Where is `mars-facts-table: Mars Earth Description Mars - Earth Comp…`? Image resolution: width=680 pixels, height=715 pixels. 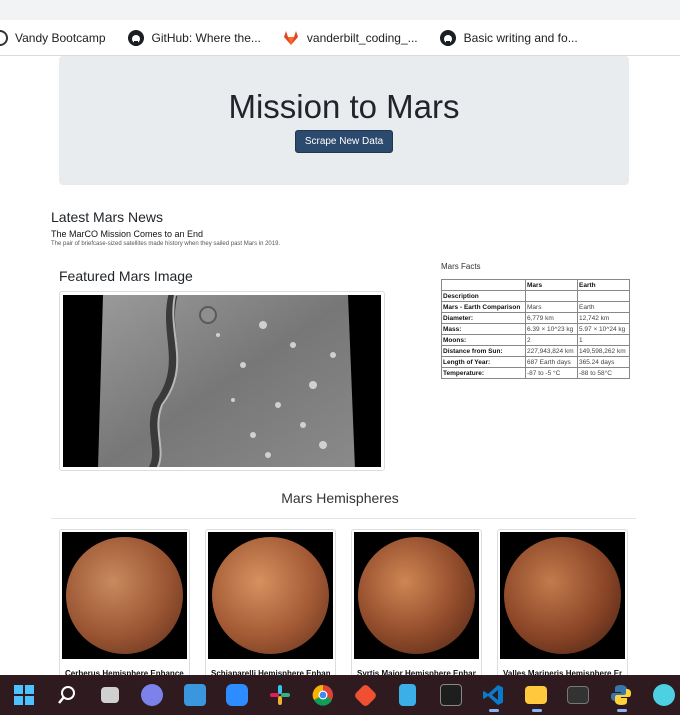
mars-facts-table: Mars Earth Description Mars - Earth Comp… is located at coordinates (535, 329).